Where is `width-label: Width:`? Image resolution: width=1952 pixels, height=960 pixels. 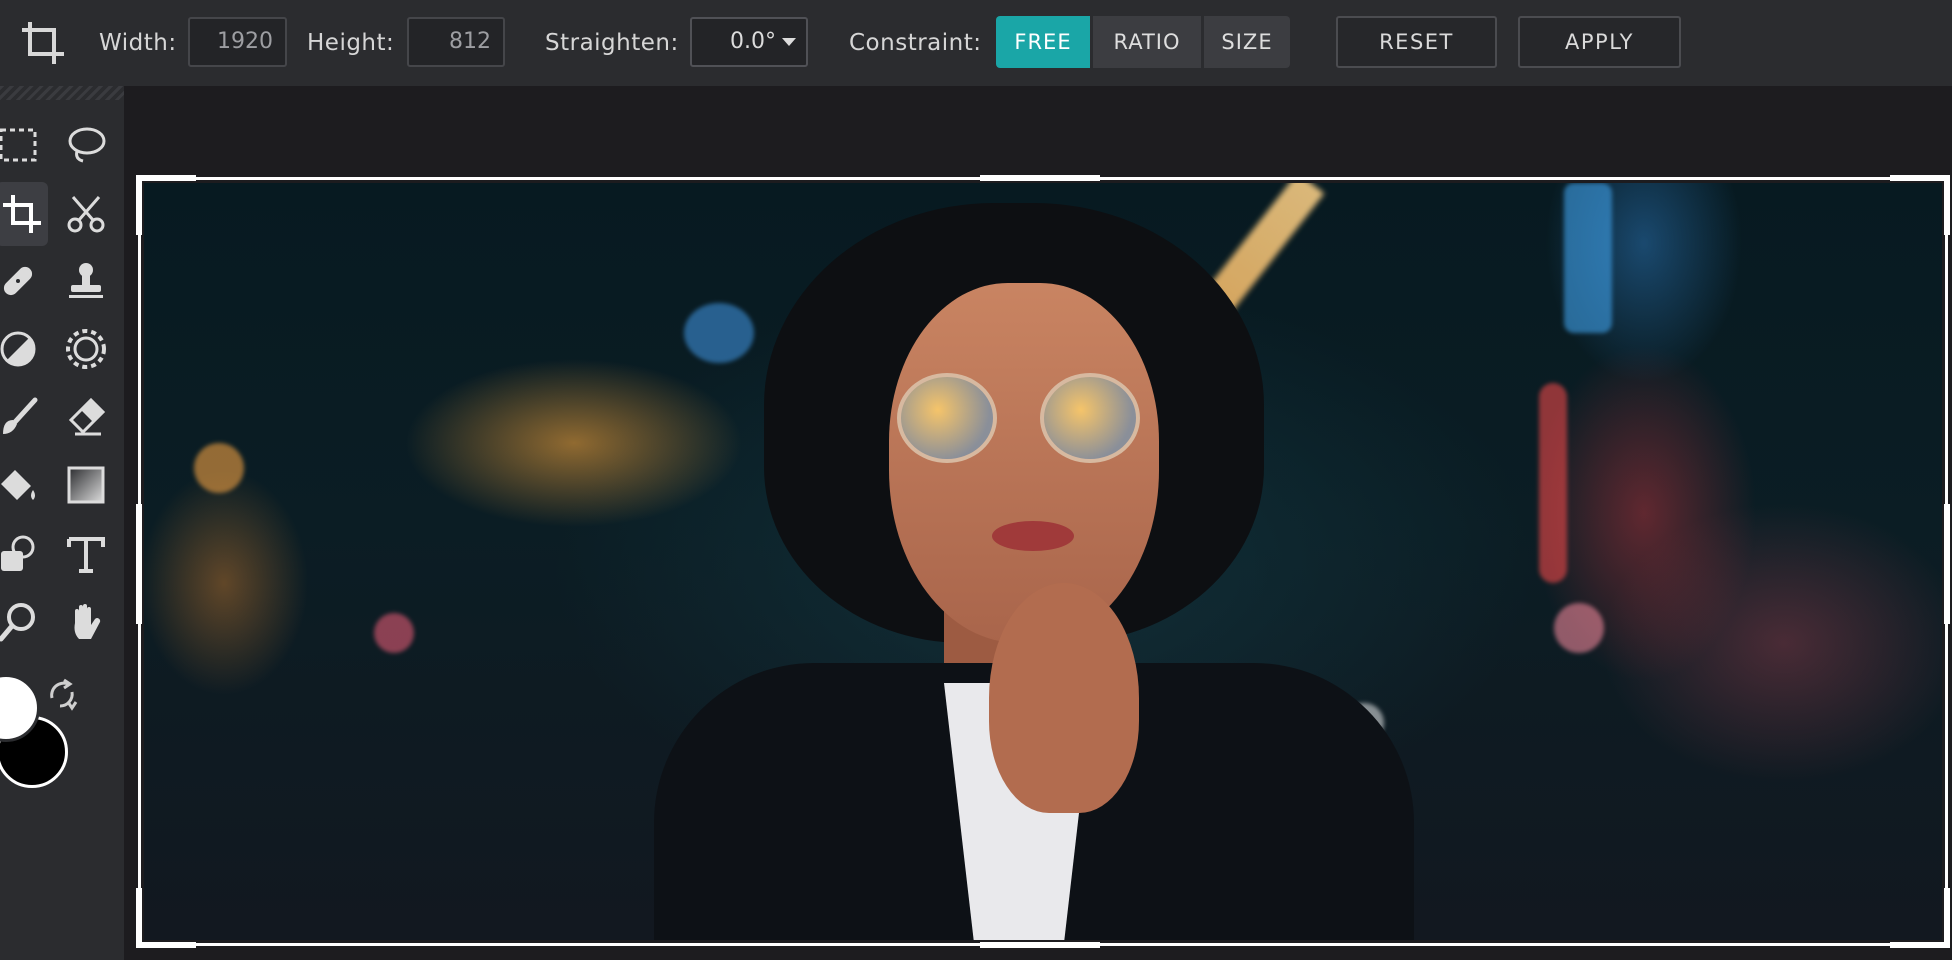 width-label: Width: is located at coordinates (138, 43).